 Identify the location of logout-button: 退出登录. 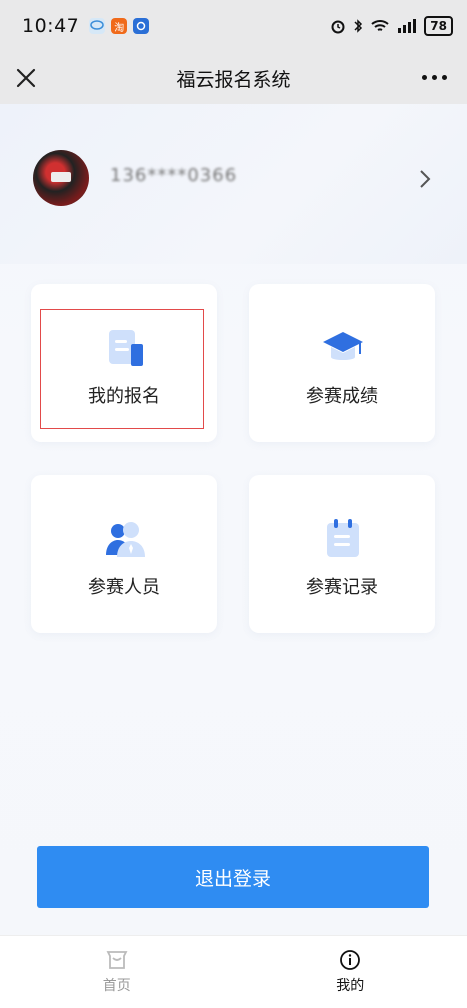
(233, 877).